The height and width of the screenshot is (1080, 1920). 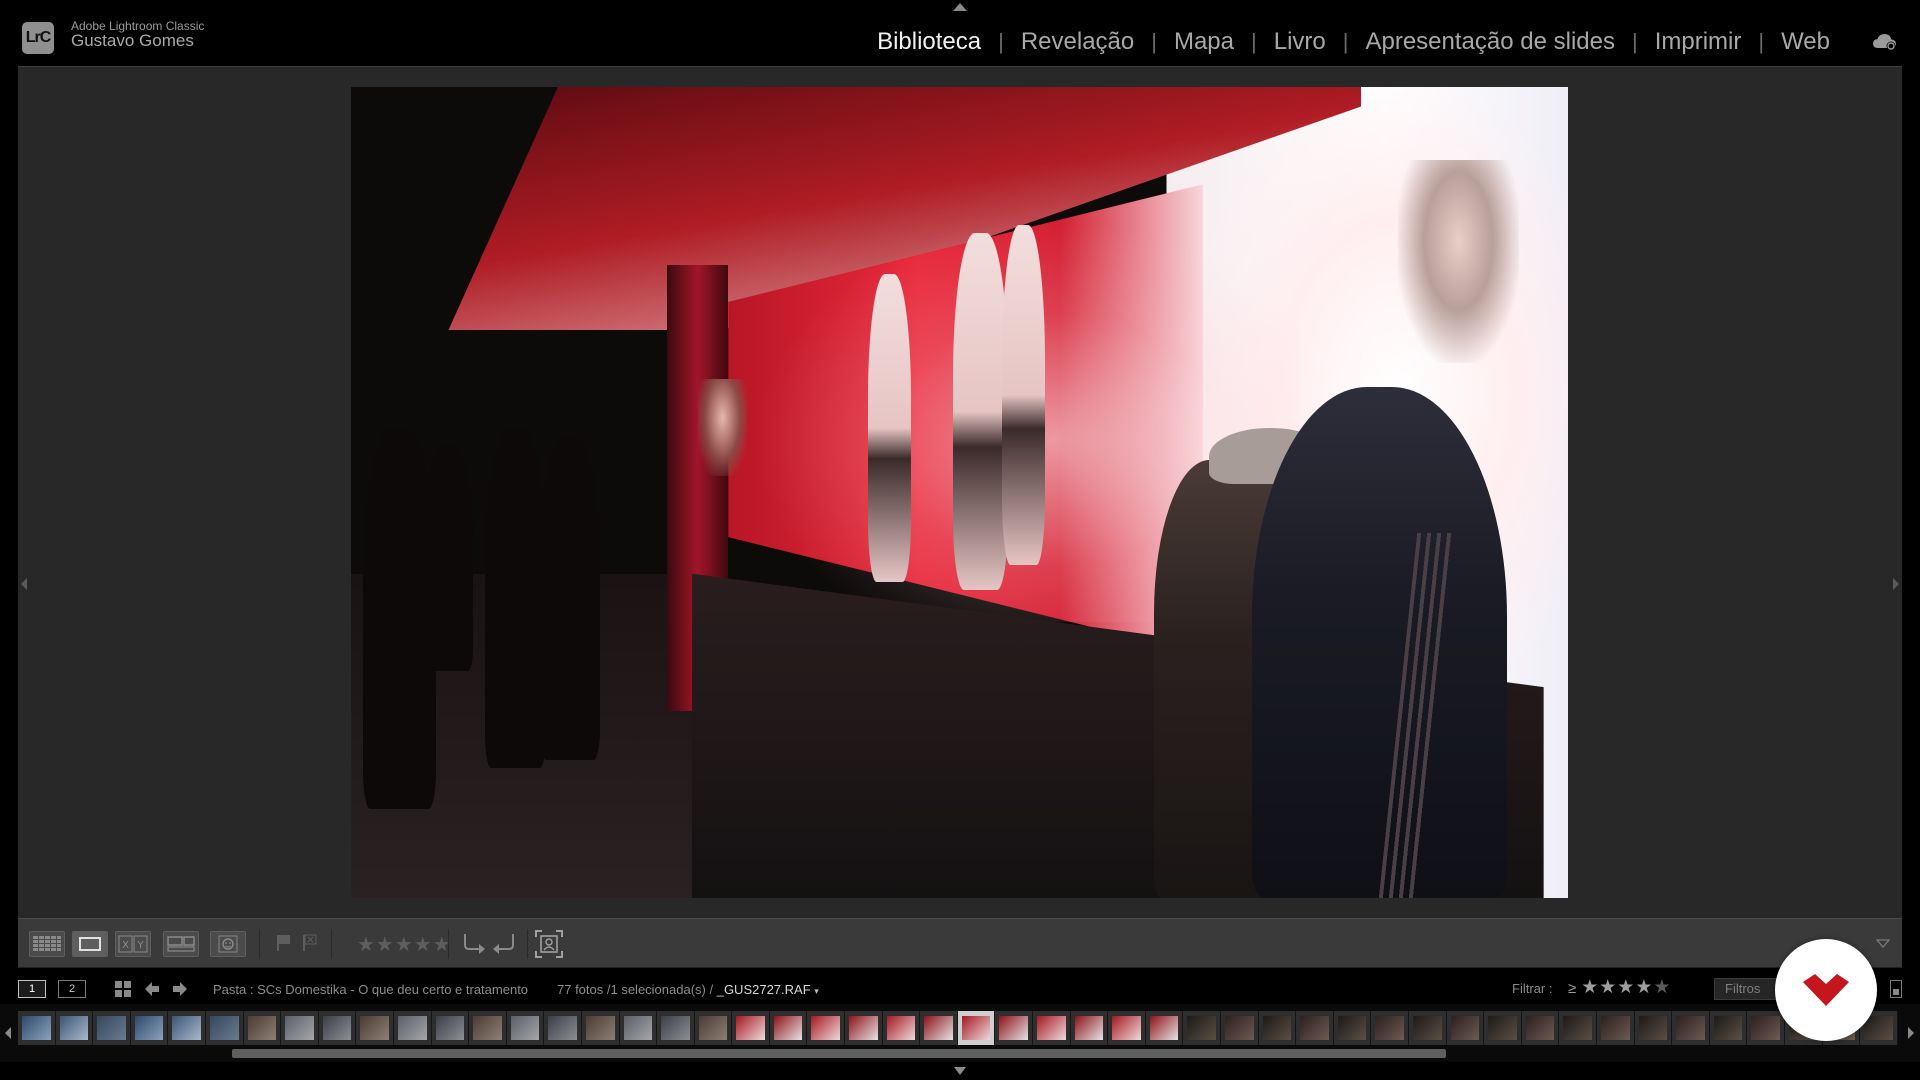 I want to click on secondary-screen-button: 2, so click(x=72, y=989).